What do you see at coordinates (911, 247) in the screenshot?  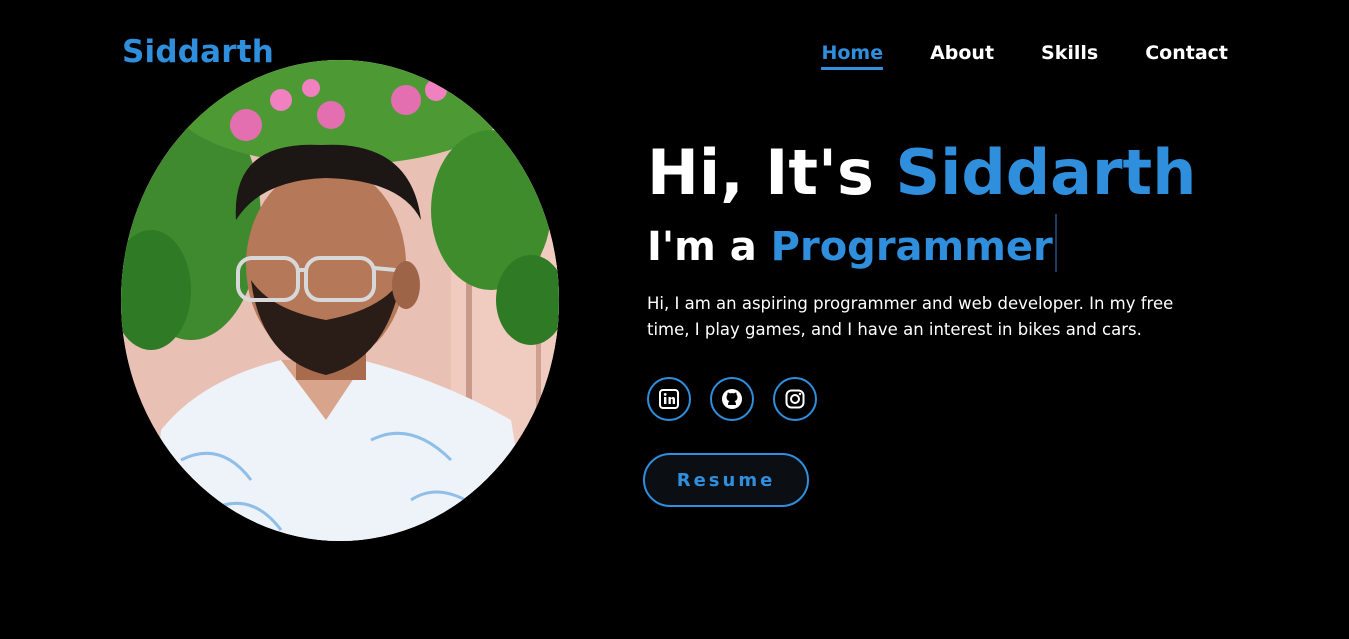 I see `role-title: Programmer` at bounding box center [911, 247].